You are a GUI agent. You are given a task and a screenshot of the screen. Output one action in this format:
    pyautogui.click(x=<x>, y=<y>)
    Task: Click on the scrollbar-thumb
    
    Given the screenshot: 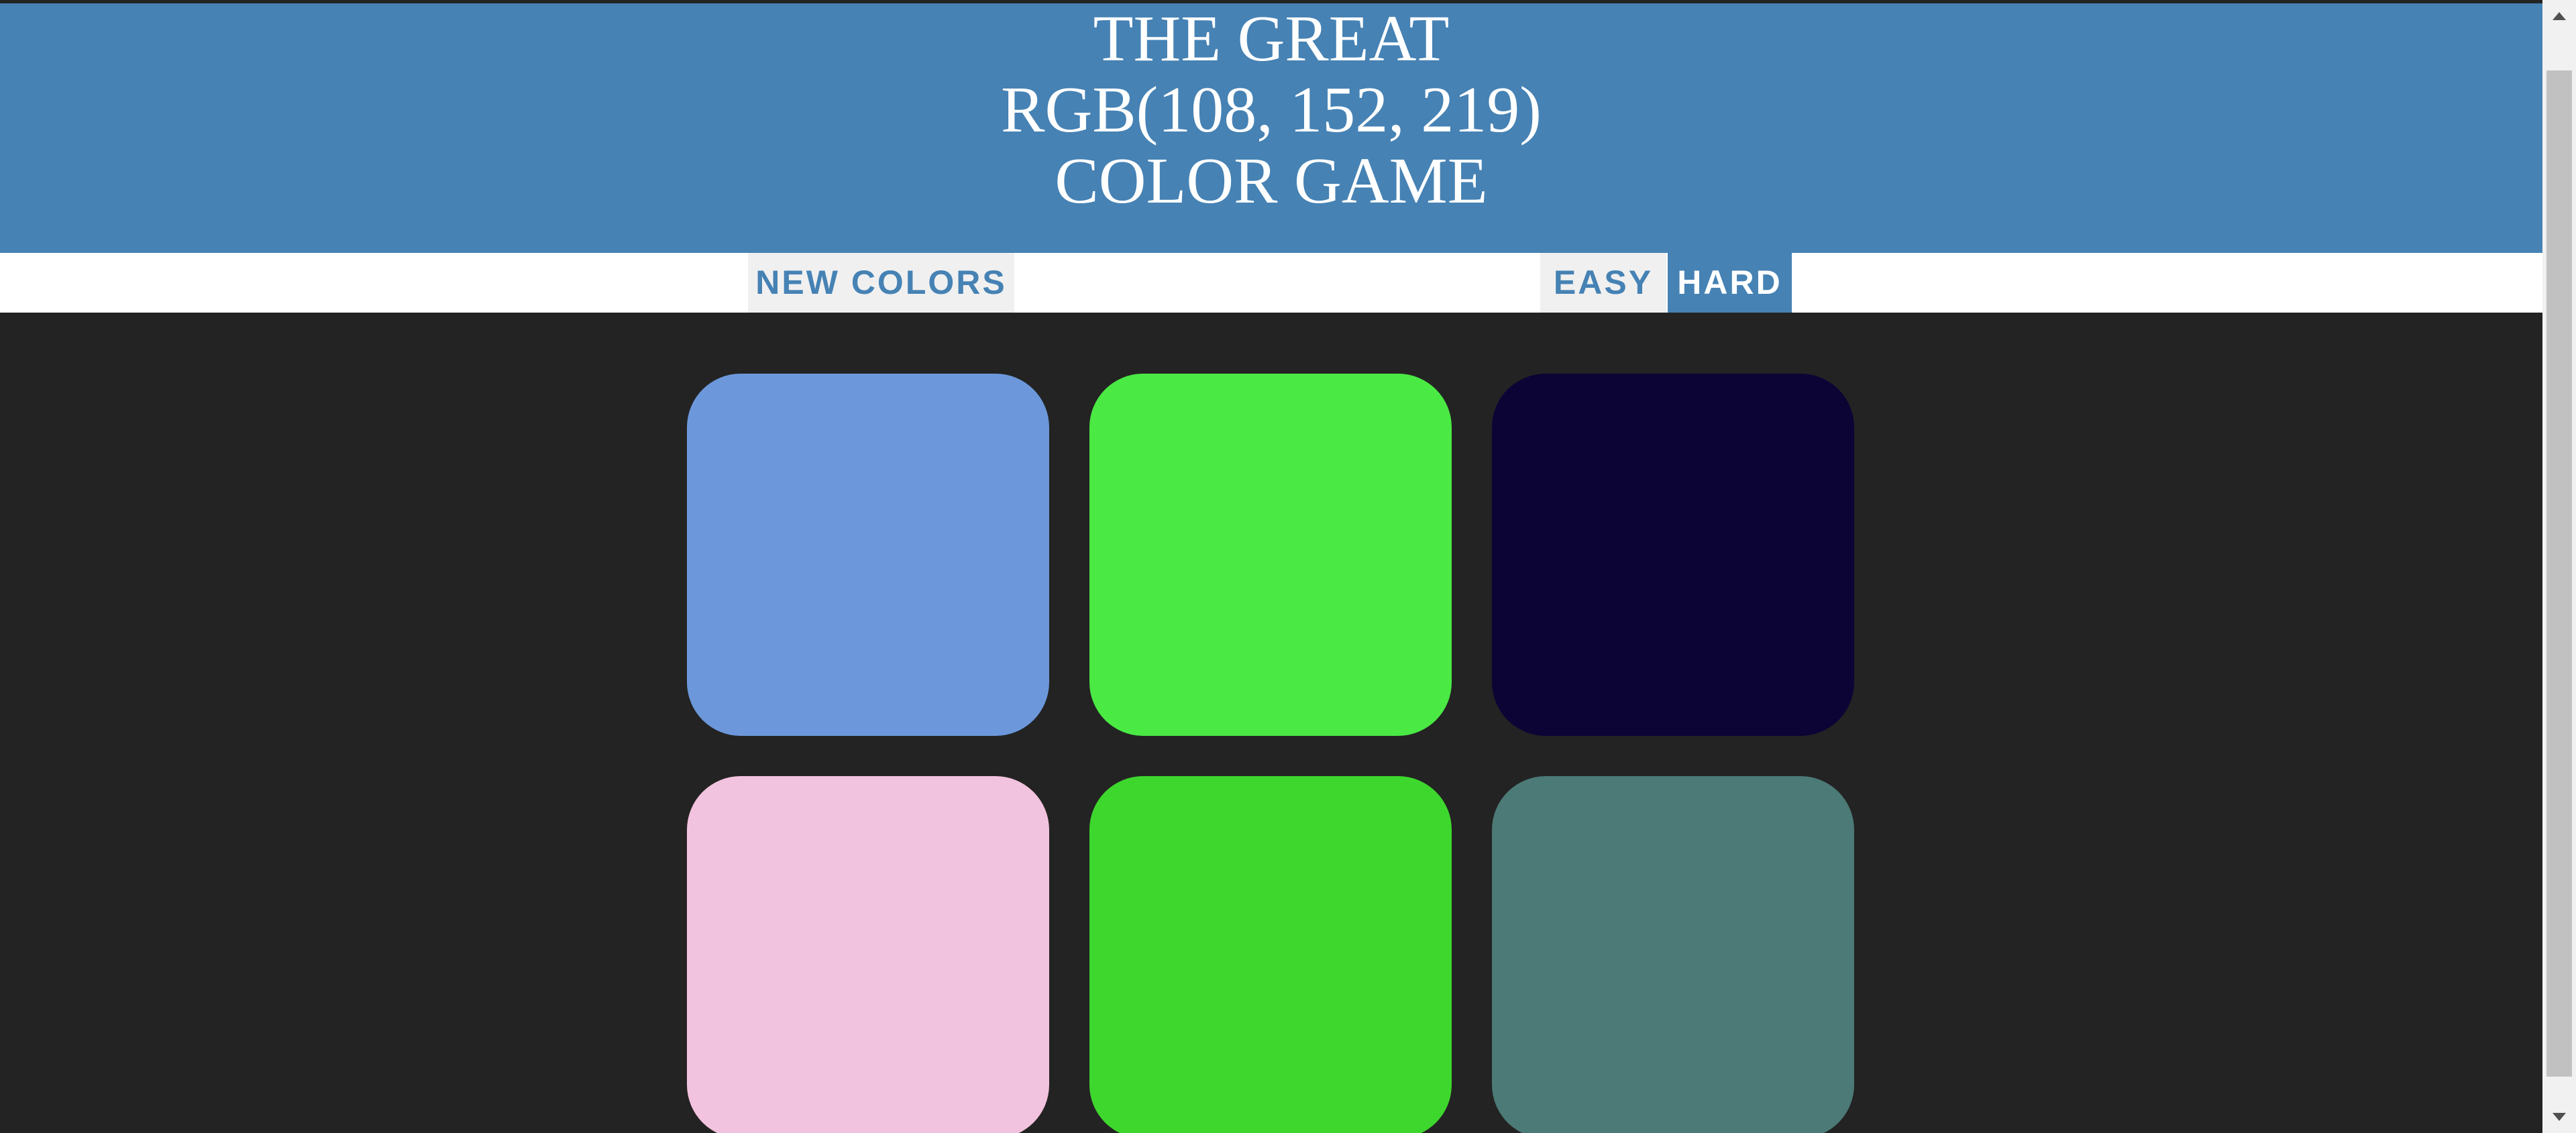 What is the action you would take?
    pyautogui.click(x=2559, y=573)
    